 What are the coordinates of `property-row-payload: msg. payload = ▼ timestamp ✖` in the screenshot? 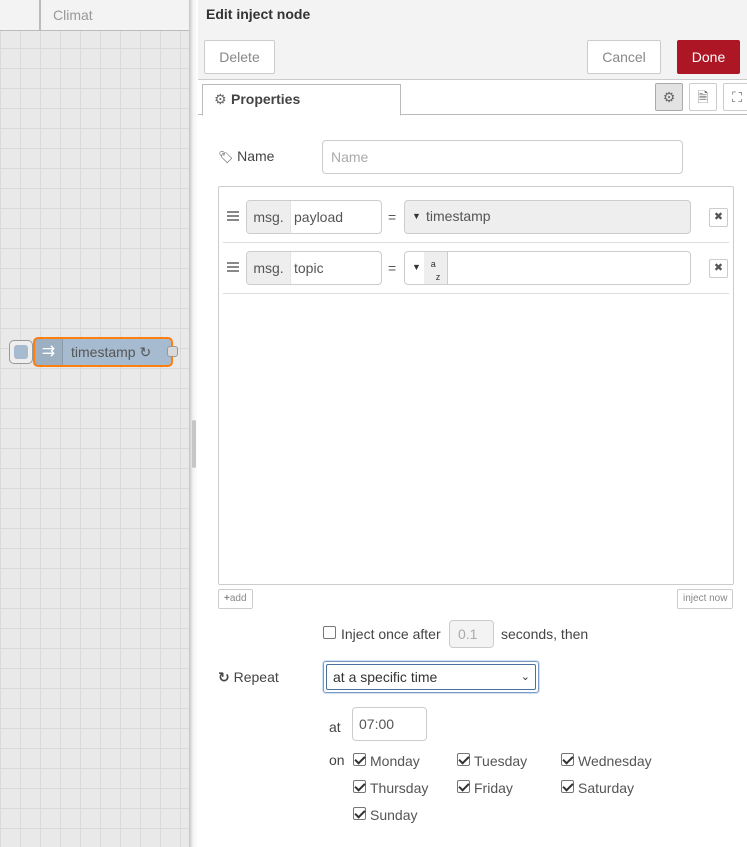 It's located at (476, 217).